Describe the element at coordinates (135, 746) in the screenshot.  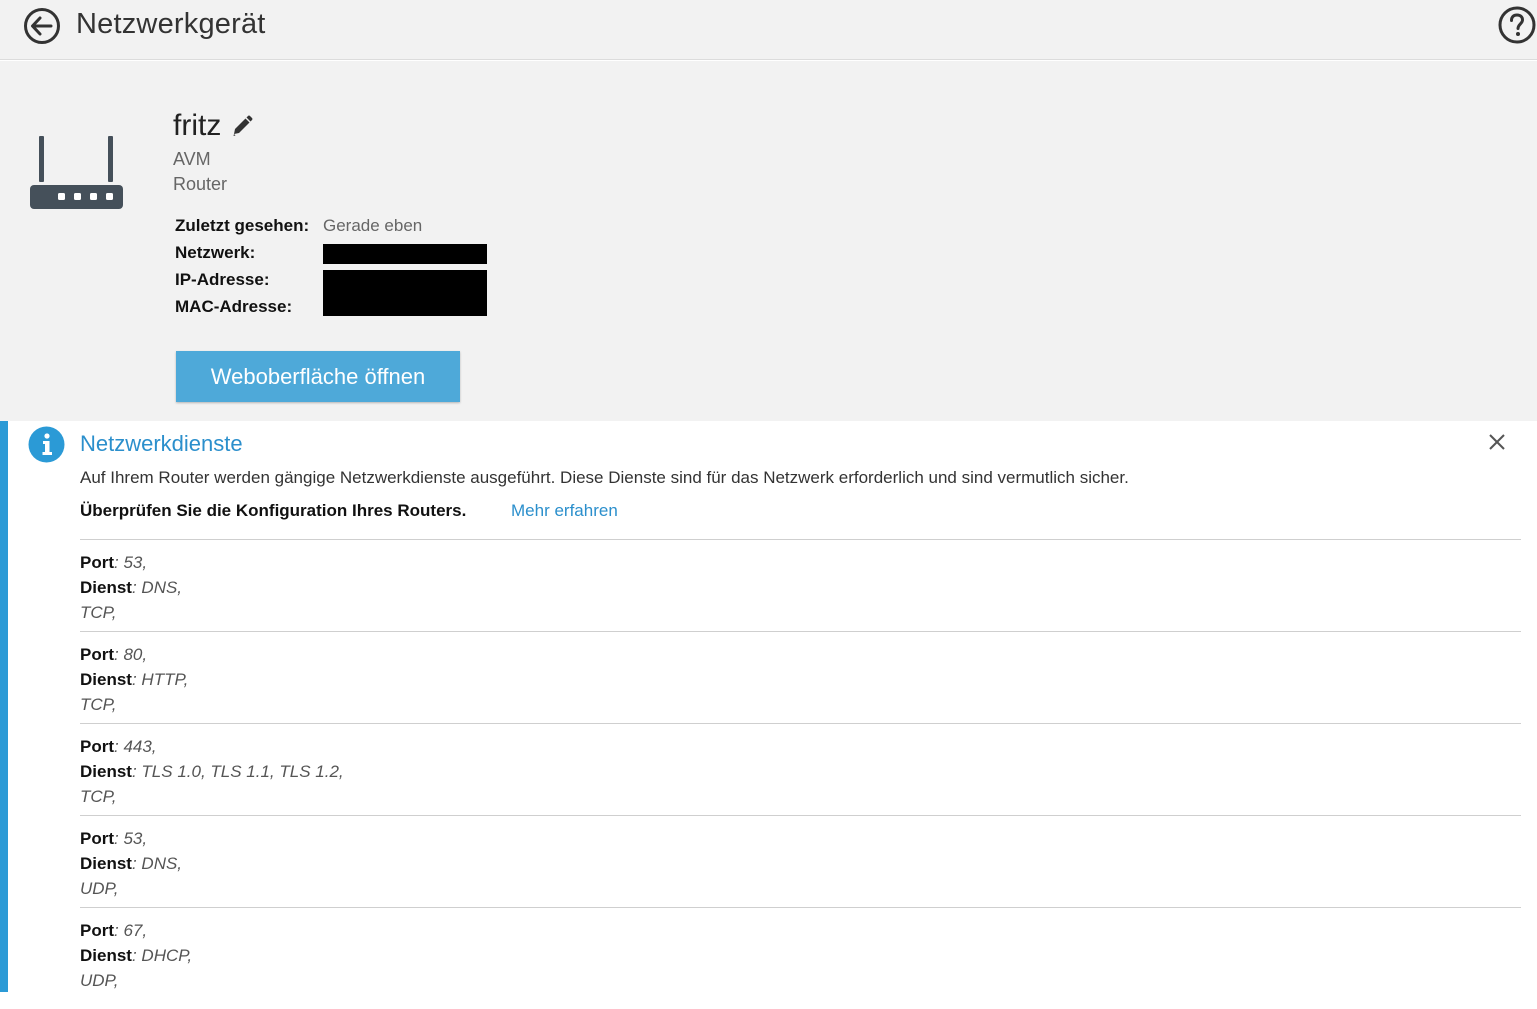
I see `port-value: : 443,` at that location.